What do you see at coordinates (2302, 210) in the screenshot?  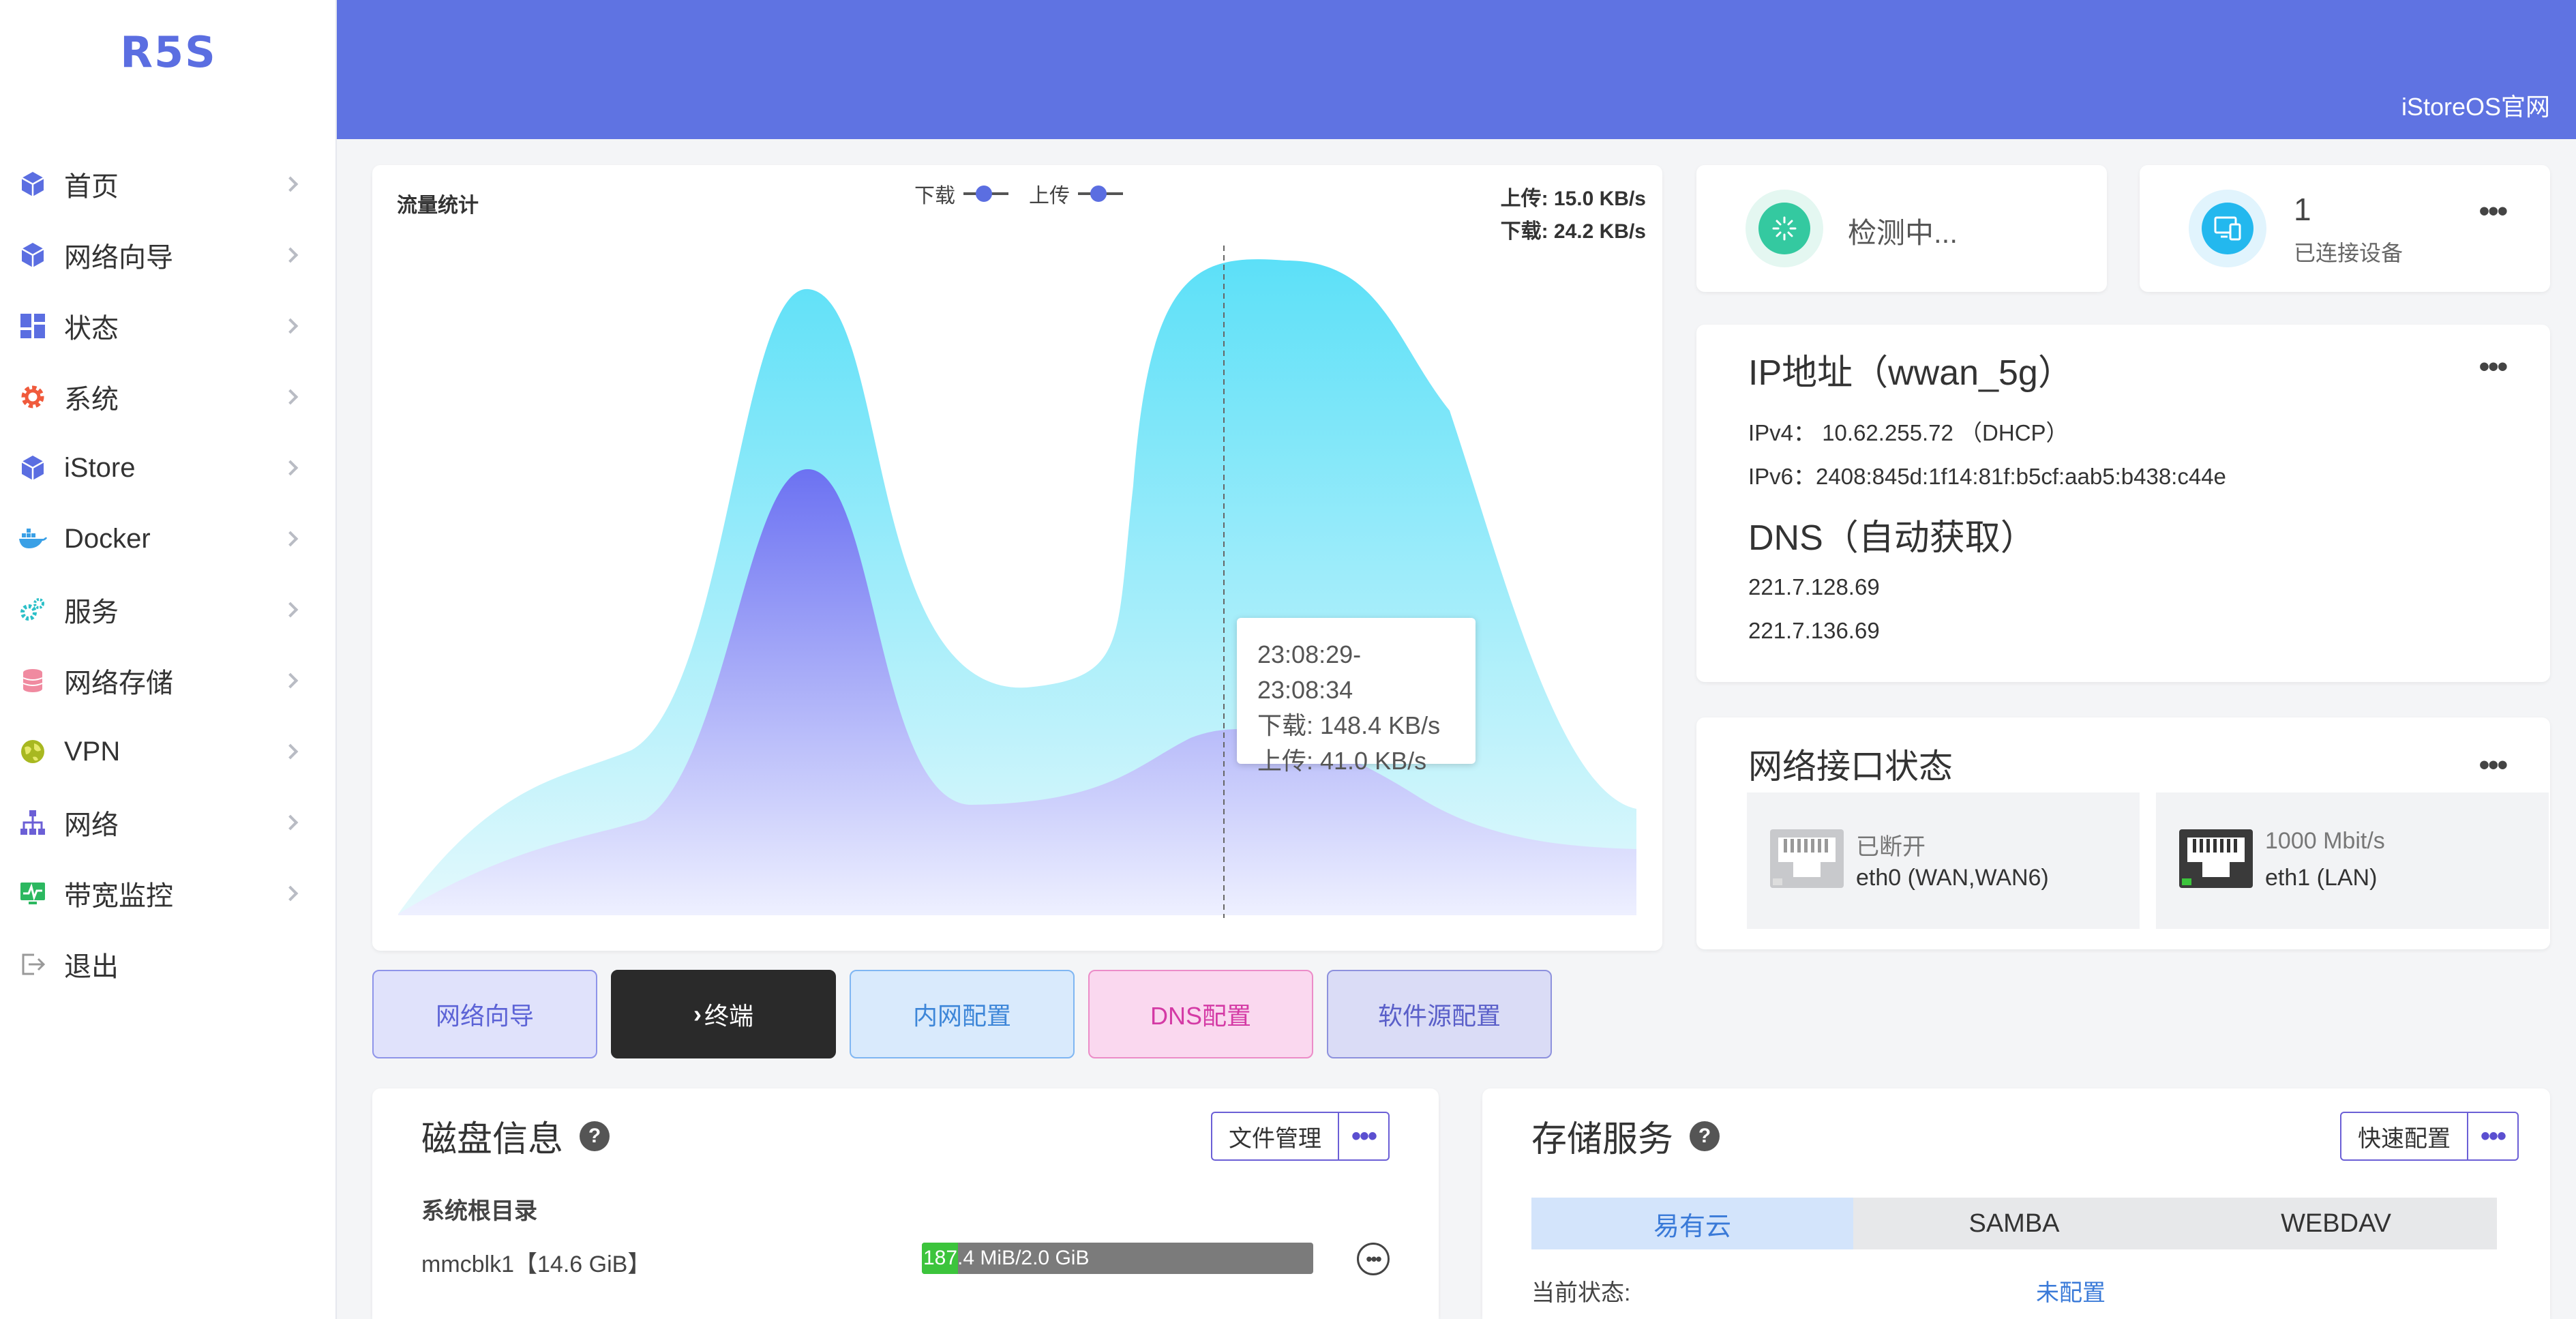 I see `devices-count: 1` at bounding box center [2302, 210].